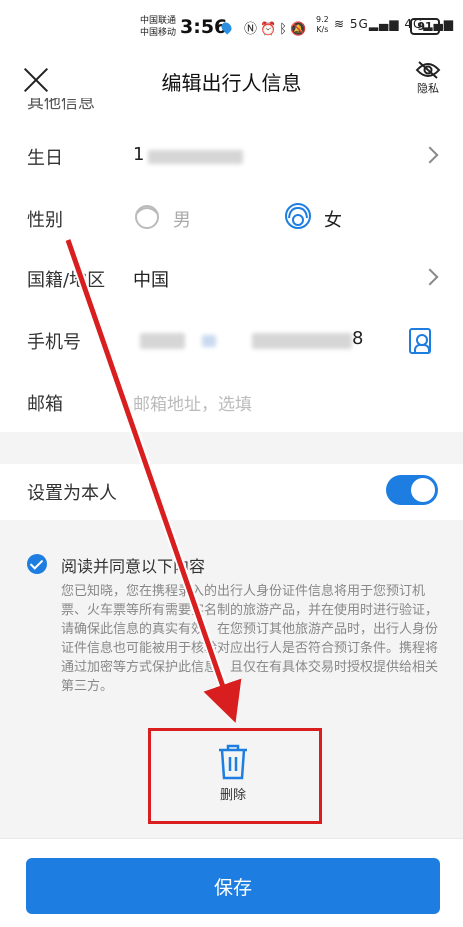 The width and height of the screenshot is (463, 927). I want to click on female-label: 女, so click(333, 220).